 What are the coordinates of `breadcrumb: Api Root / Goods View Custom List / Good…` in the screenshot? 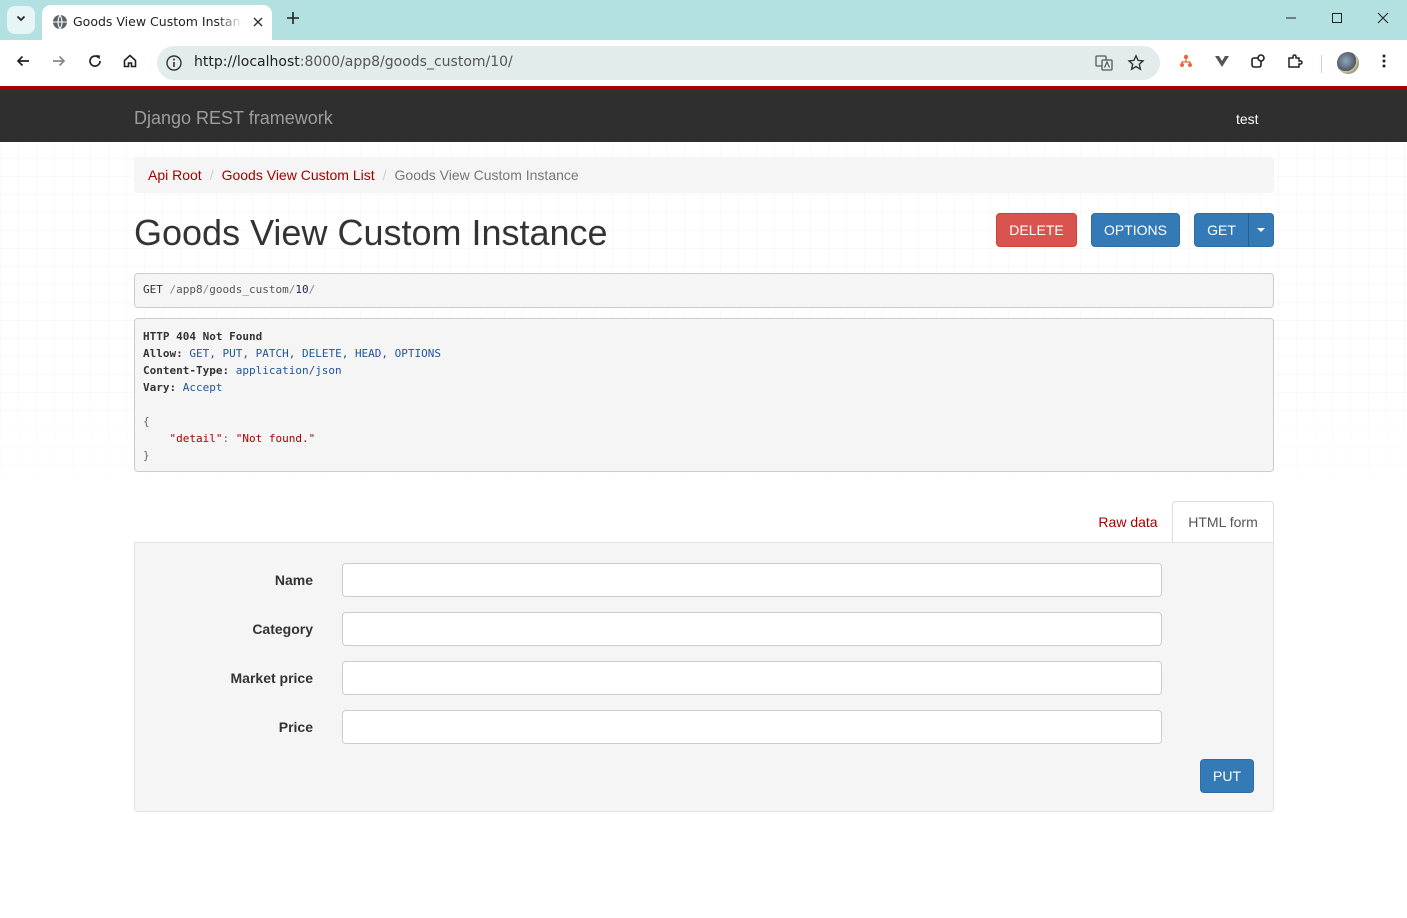 It's located at (704, 175).